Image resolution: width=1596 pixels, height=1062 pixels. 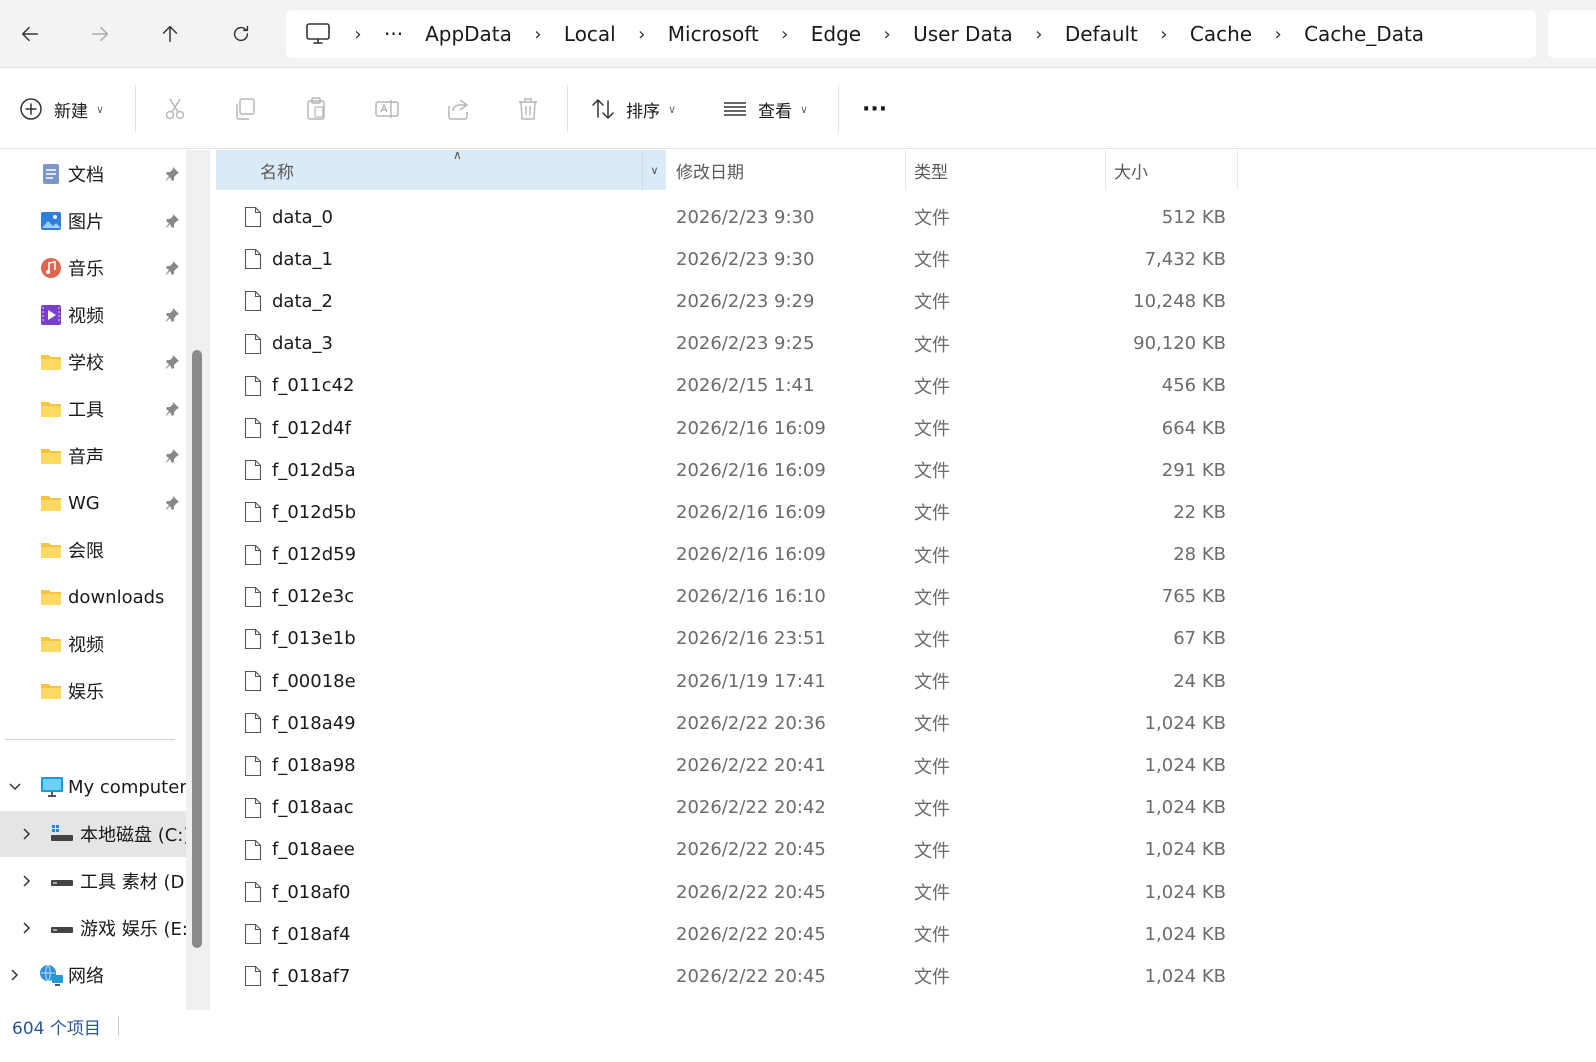 What do you see at coordinates (896, 470) in the screenshot?
I see `table-row: f_012d5a 2026/2/16 16:09 文件 291 KB` at bounding box center [896, 470].